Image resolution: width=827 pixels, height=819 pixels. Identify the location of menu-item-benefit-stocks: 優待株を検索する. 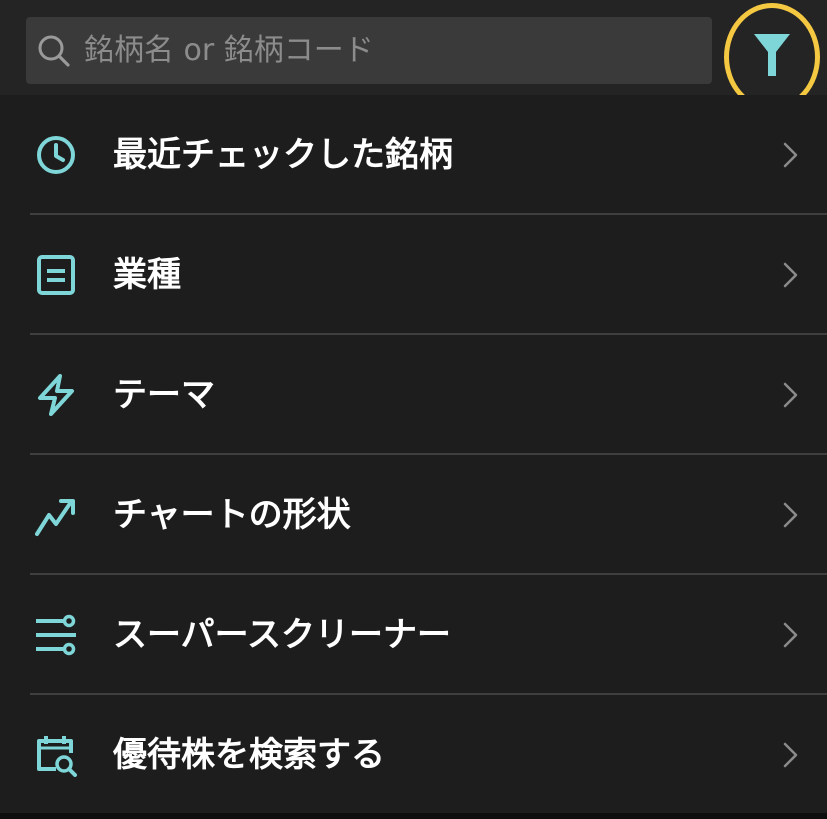
(413, 755).